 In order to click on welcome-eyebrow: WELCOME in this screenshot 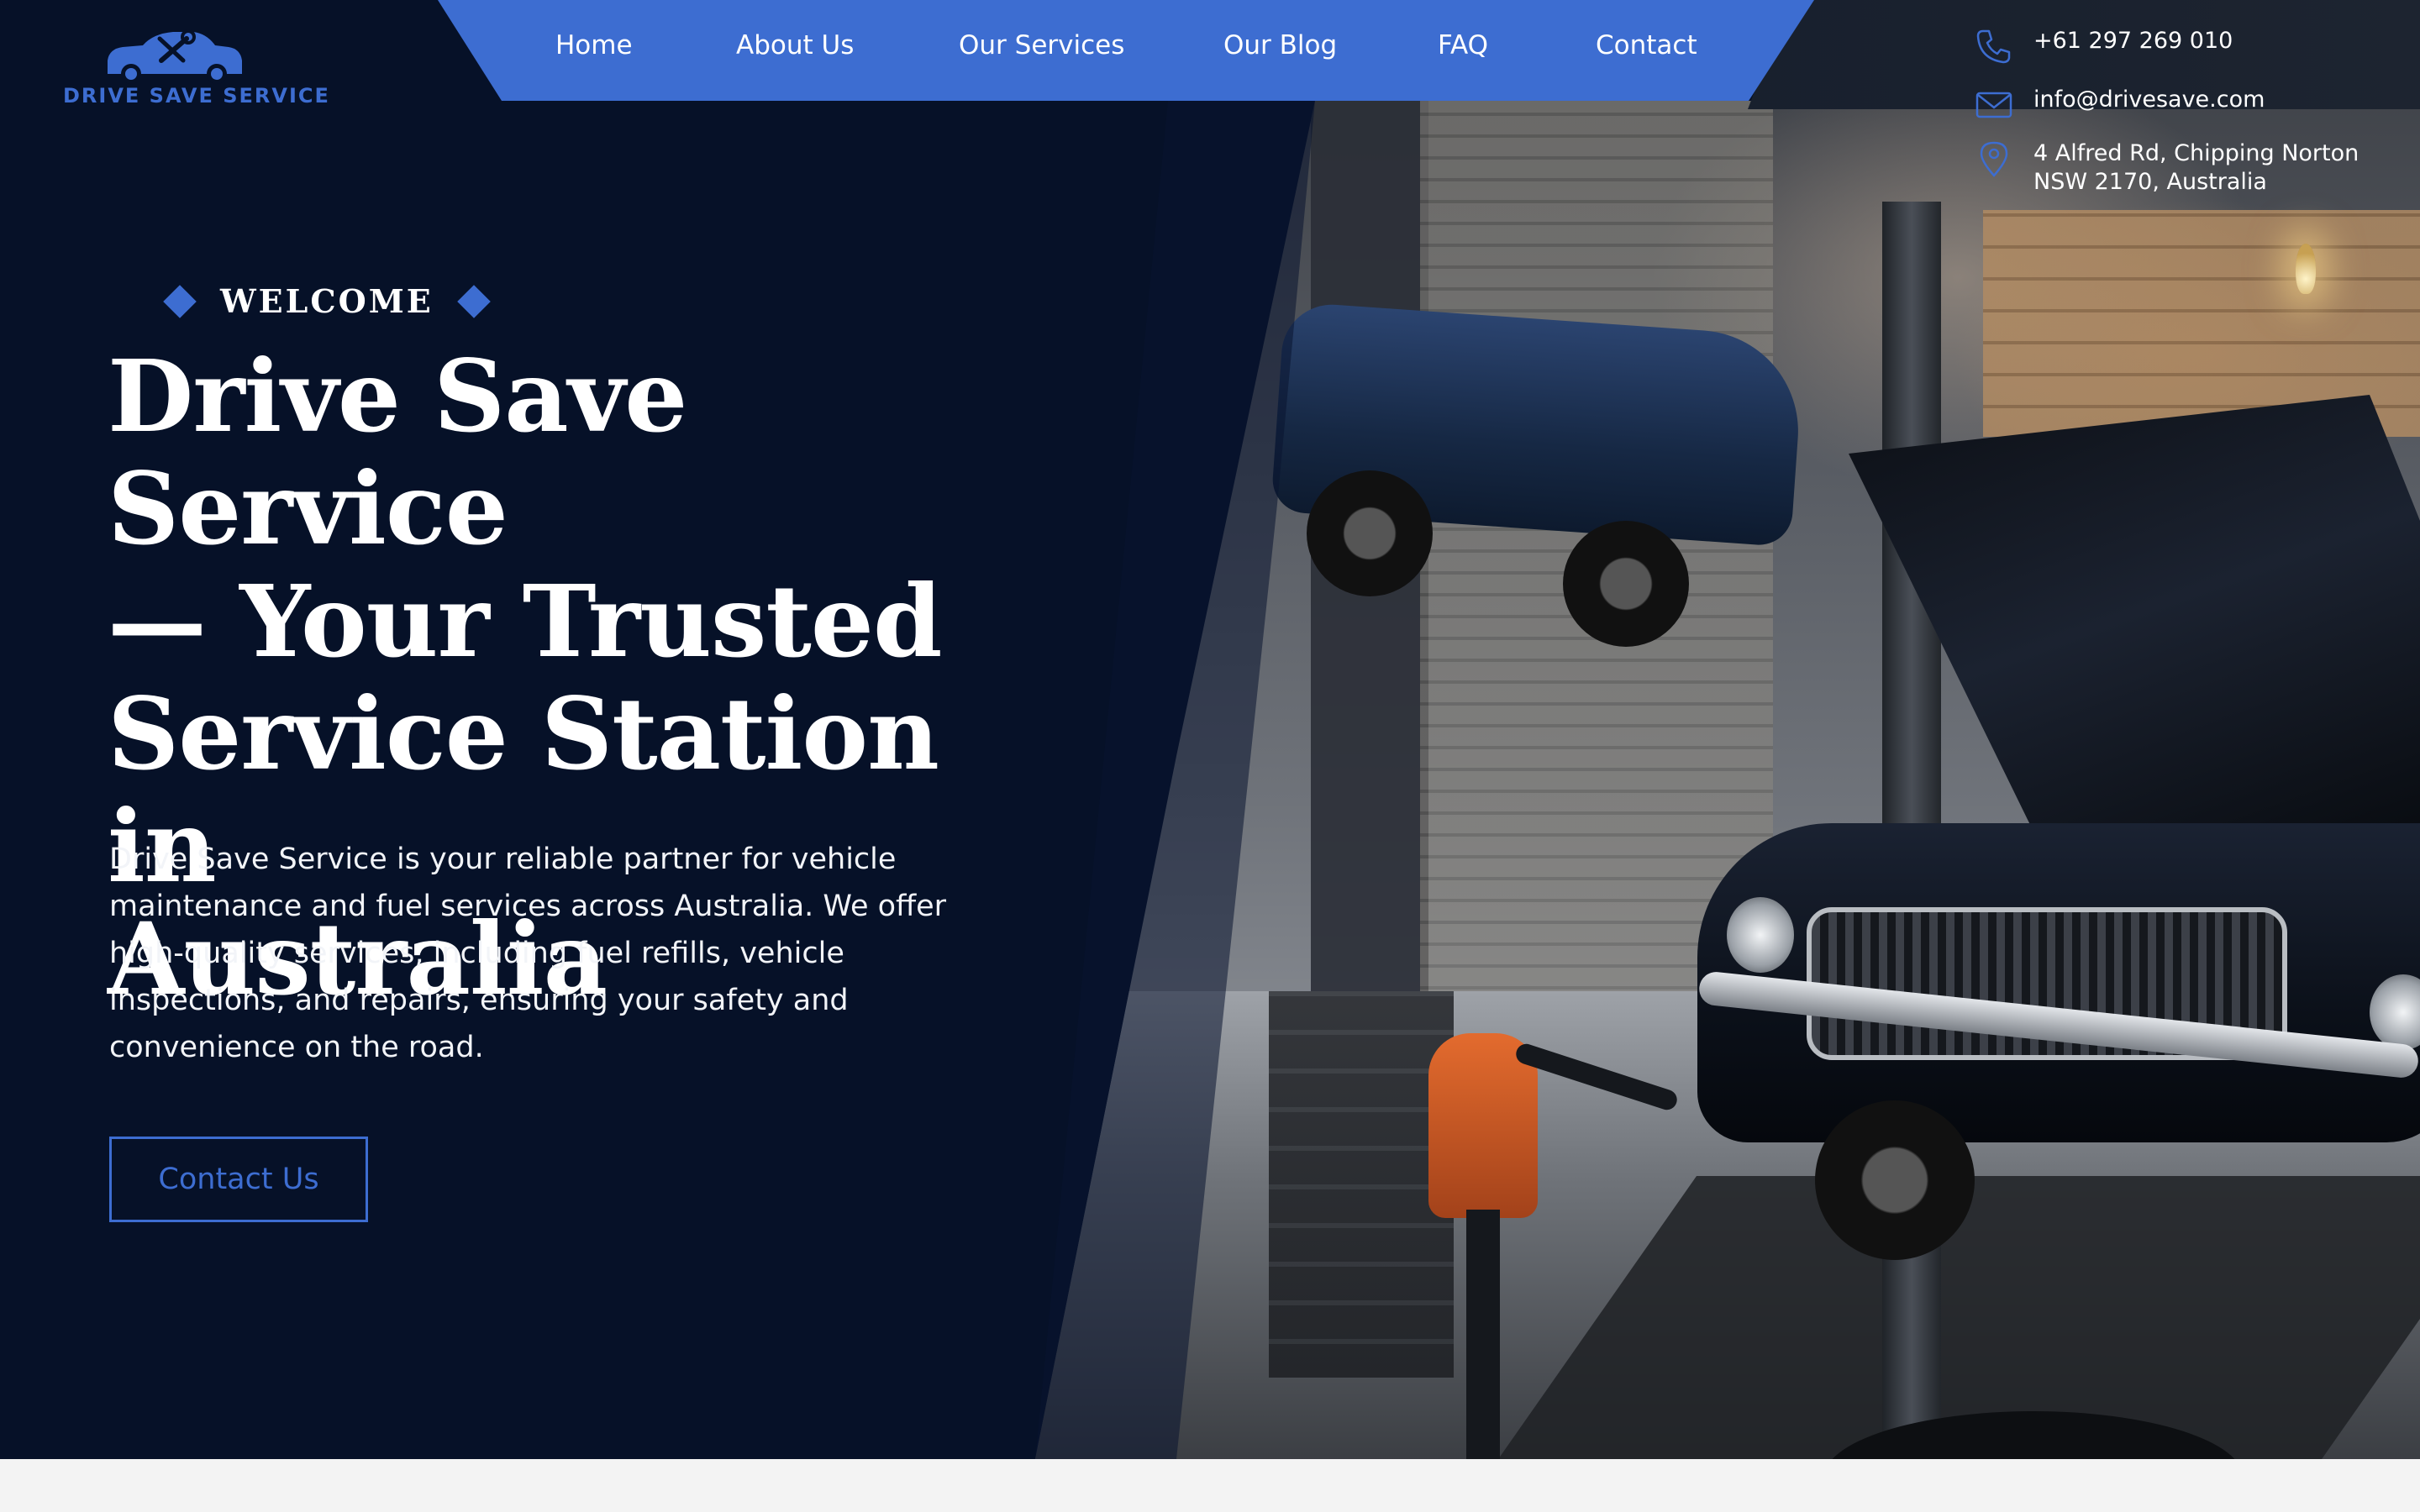, I will do `click(327, 301)`.